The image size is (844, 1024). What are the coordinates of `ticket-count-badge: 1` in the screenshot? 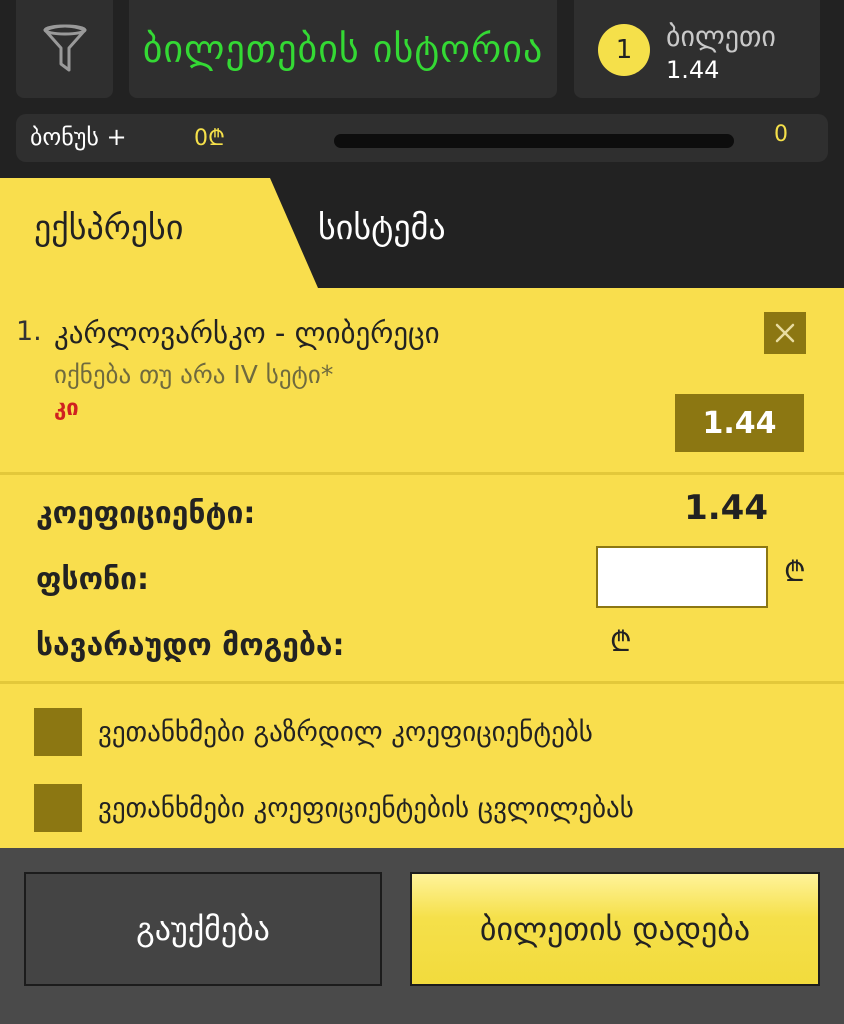 It's located at (624, 50).